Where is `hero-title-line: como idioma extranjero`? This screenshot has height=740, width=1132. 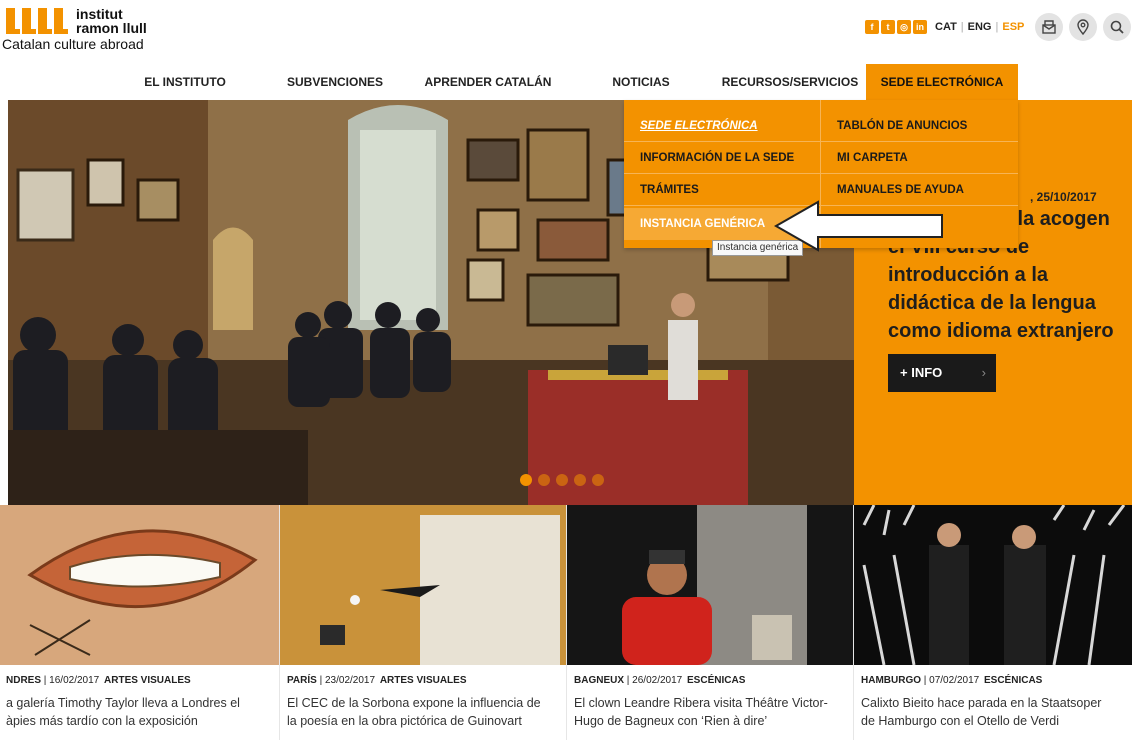
hero-title-line: como idioma extranjero is located at coordinates (1001, 331).